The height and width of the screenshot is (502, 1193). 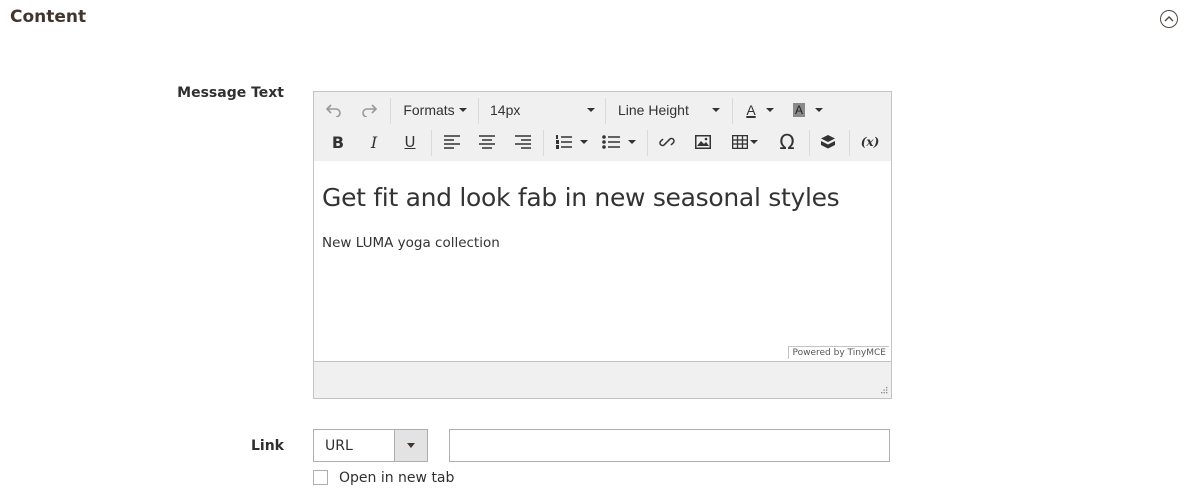 What do you see at coordinates (808, 110) in the screenshot?
I see `background-color-icon: A` at bounding box center [808, 110].